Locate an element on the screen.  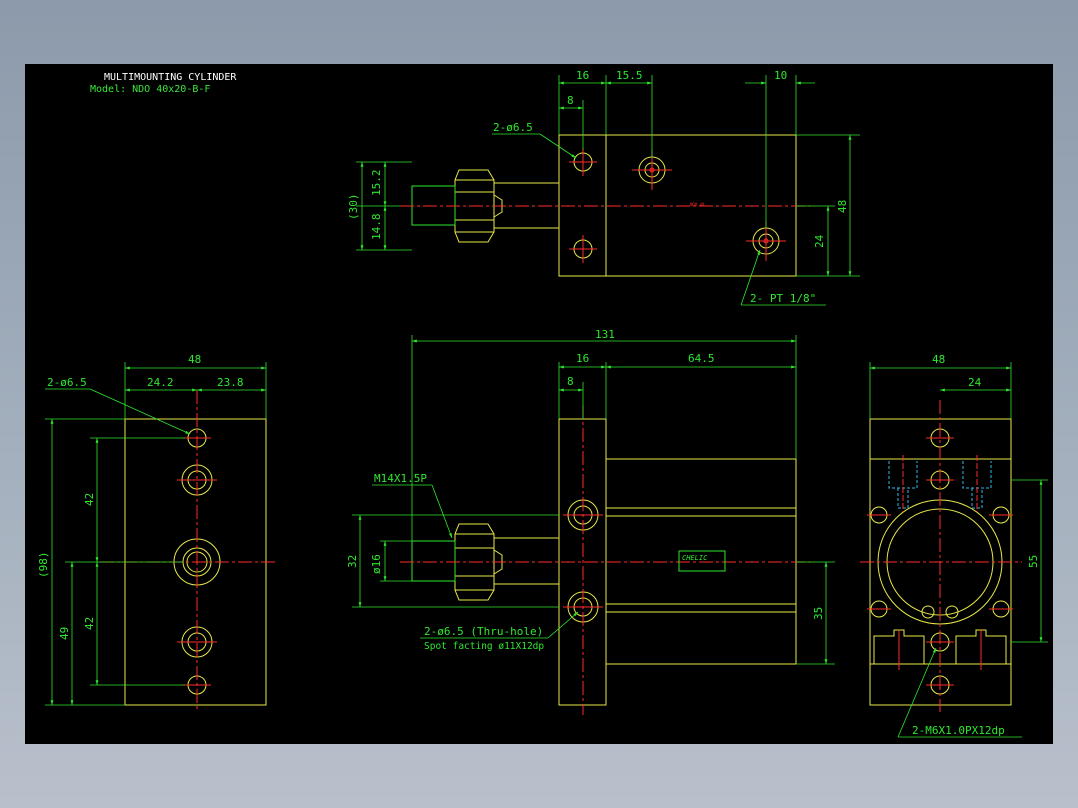
right-view: 48 24 55 2-M6X1.0PX12dp is located at coordinates (954, 545).